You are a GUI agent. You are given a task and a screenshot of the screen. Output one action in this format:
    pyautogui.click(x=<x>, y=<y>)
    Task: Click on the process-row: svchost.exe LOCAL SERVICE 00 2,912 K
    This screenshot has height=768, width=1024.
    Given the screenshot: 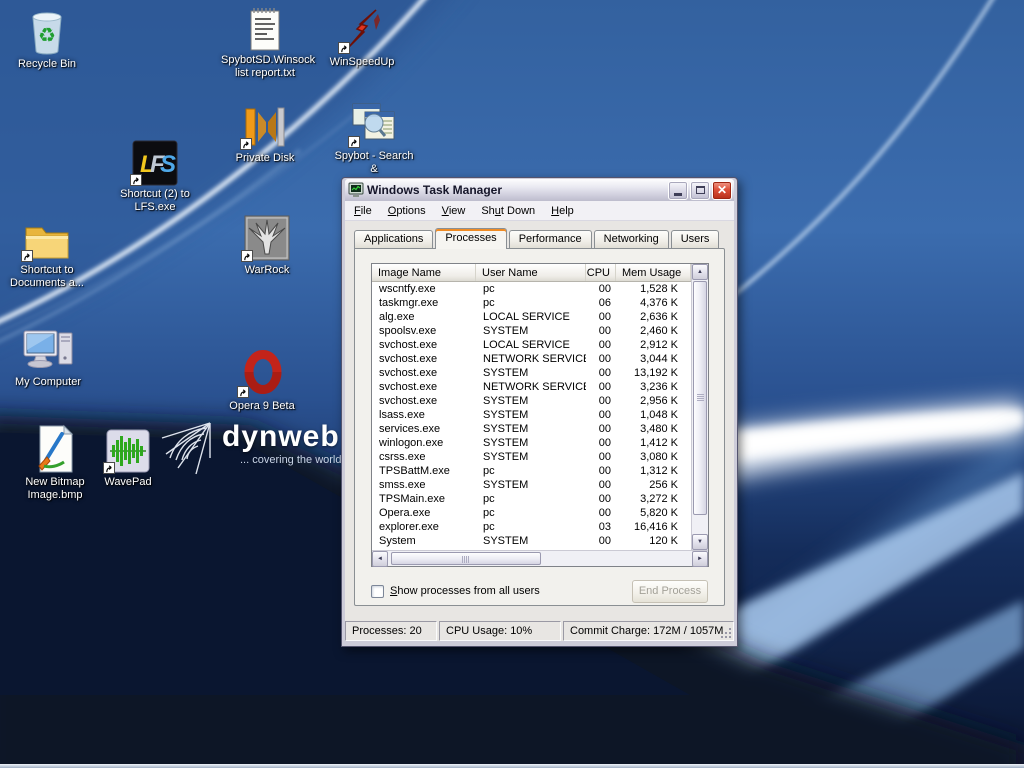 What is the action you would take?
    pyautogui.click(x=531, y=345)
    